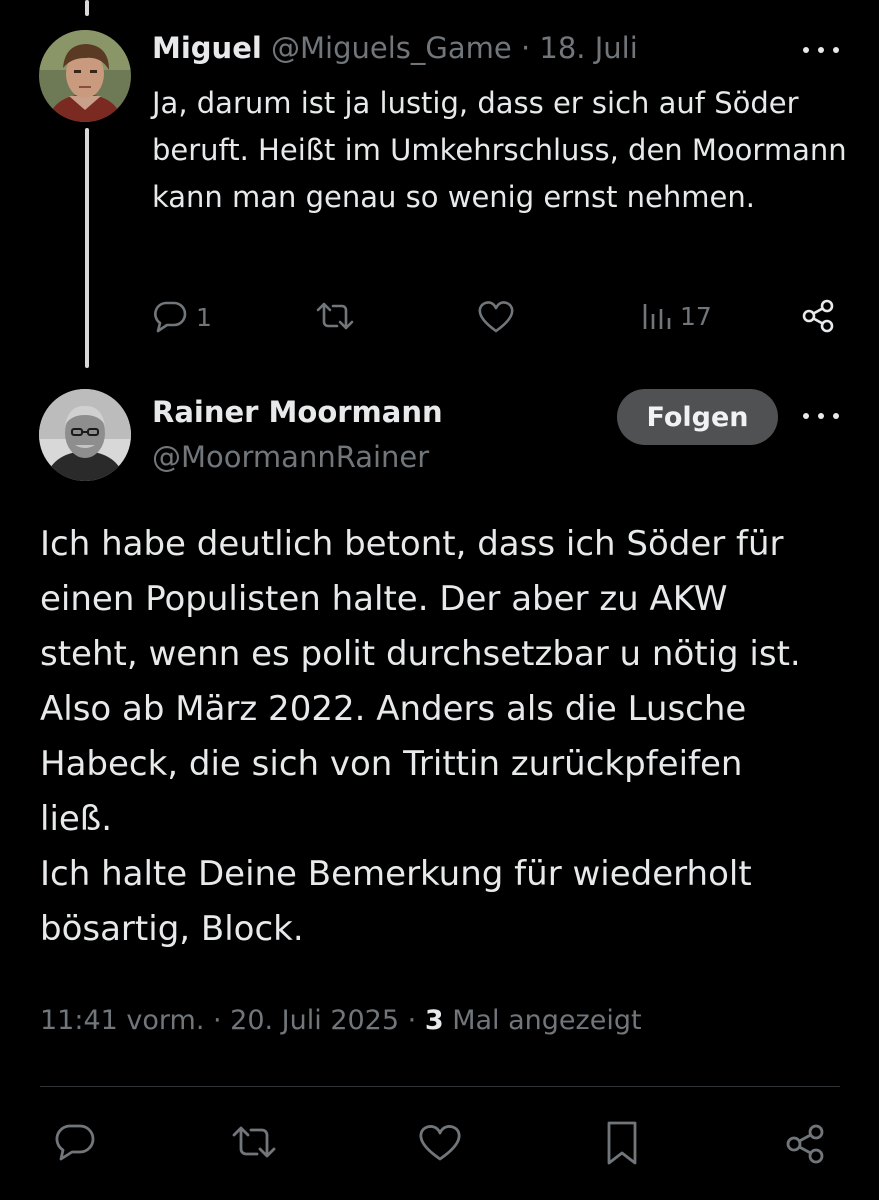 Image resolution: width=879 pixels, height=1200 pixels. What do you see at coordinates (85, 435) in the screenshot?
I see `avatar-rainer` at bounding box center [85, 435].